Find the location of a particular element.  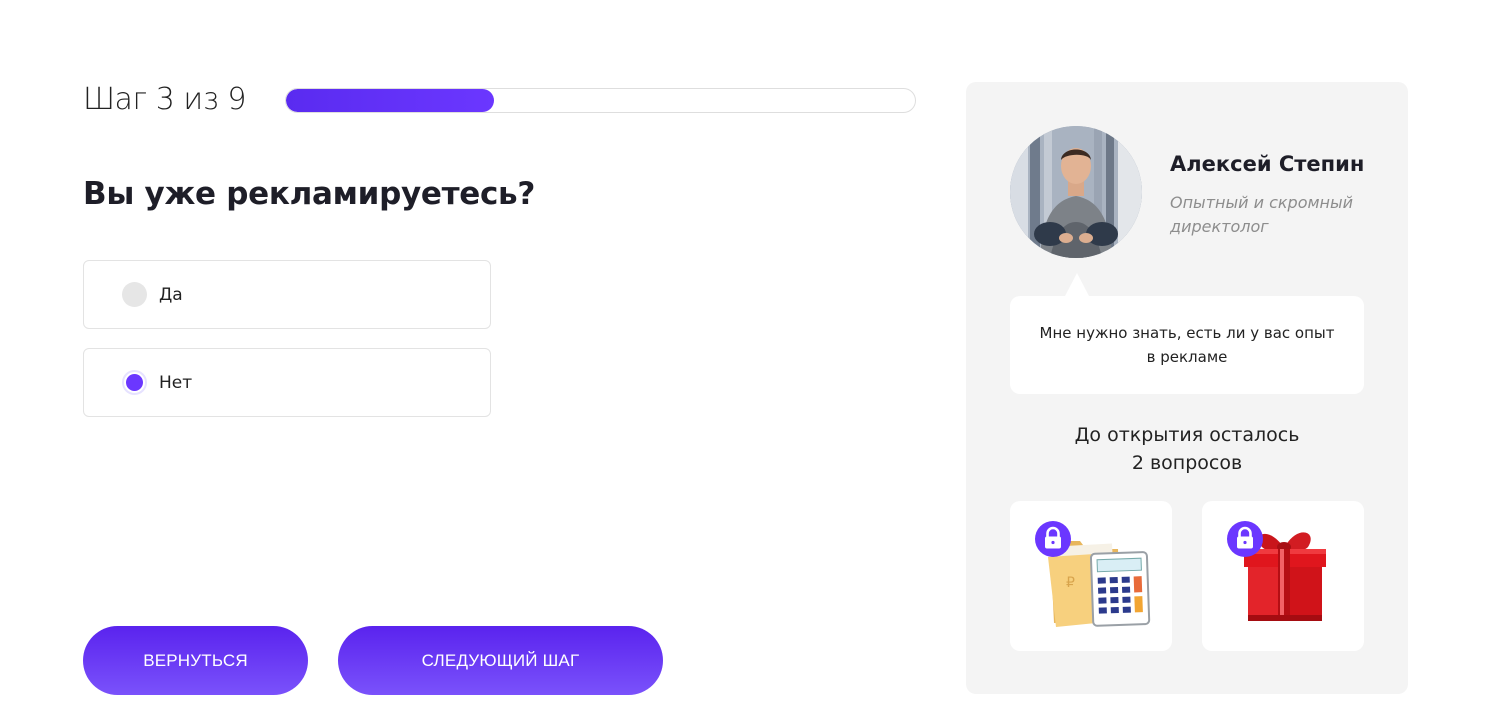

answer-option-no: Нет is located at coordinates (287, 382).